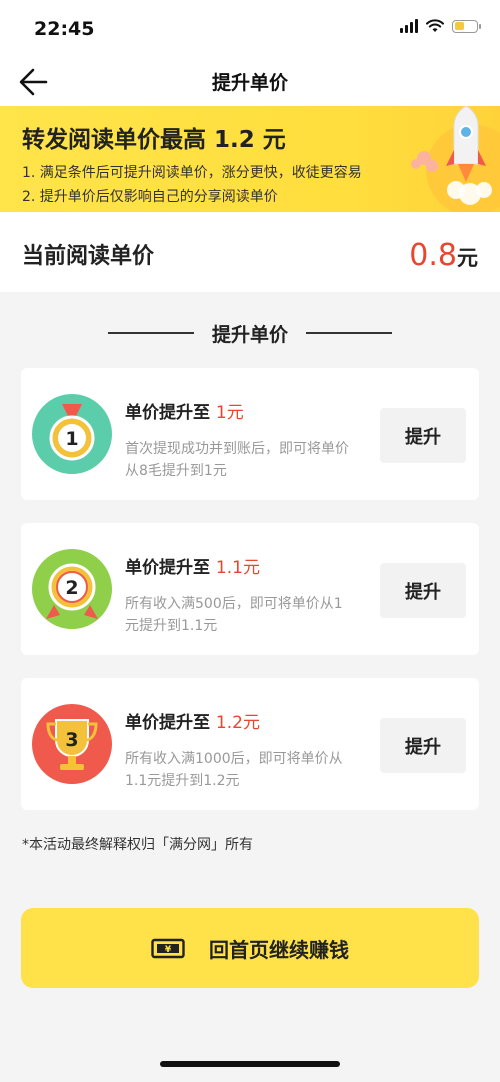 The width and height of the screenshot is (500, 1082). What do you see at coordinates (250, 252) in the screenshot?
I see `current-rate-card: 当前阅读单价 0.8元` at bounding box center [250, 252].